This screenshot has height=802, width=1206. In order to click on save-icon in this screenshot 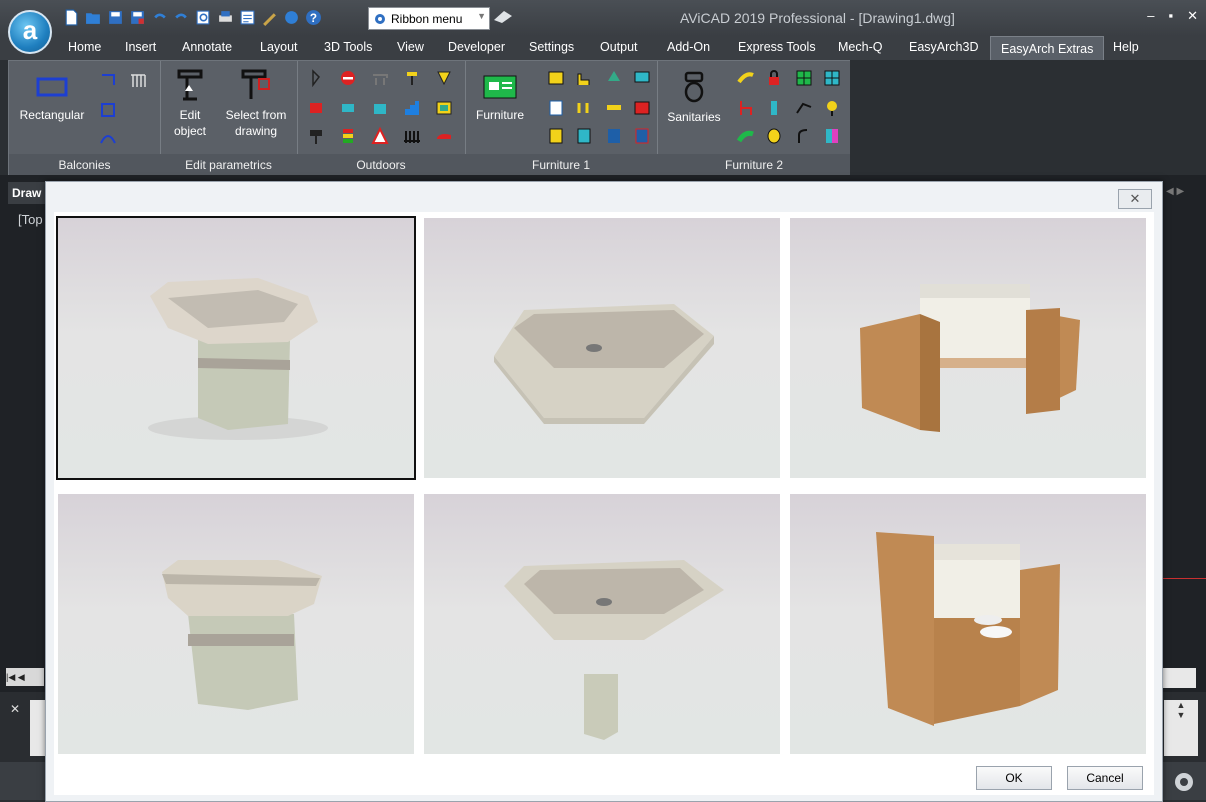, I will do `click(115, 17)`.